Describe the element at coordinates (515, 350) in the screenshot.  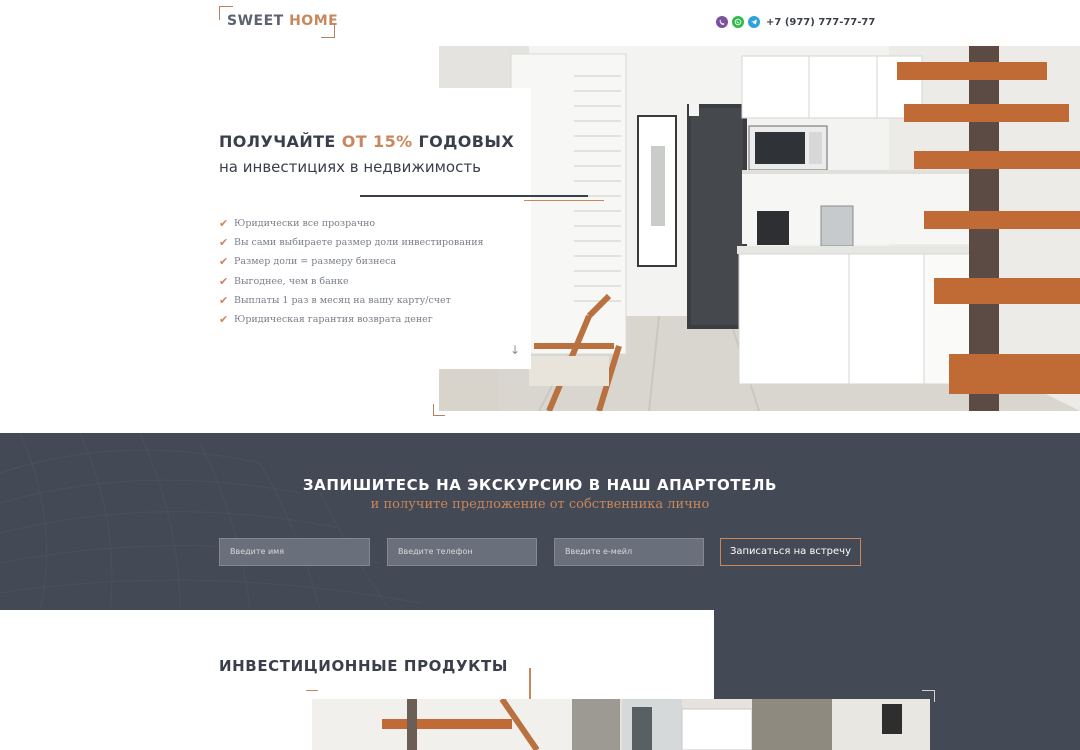
I see `scroll-down-icon: ↓` at that location.